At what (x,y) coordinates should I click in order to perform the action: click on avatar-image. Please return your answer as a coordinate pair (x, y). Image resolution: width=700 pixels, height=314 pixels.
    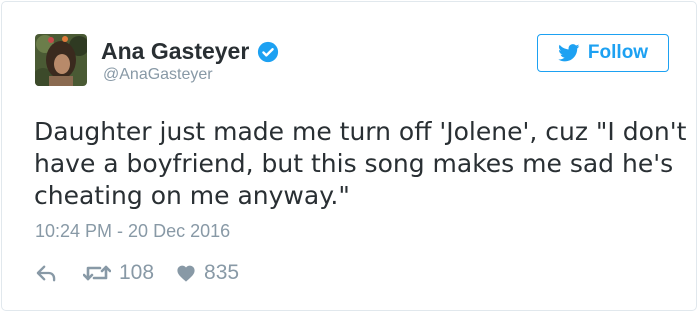
    Looking at the image, I should click on (61, 60).